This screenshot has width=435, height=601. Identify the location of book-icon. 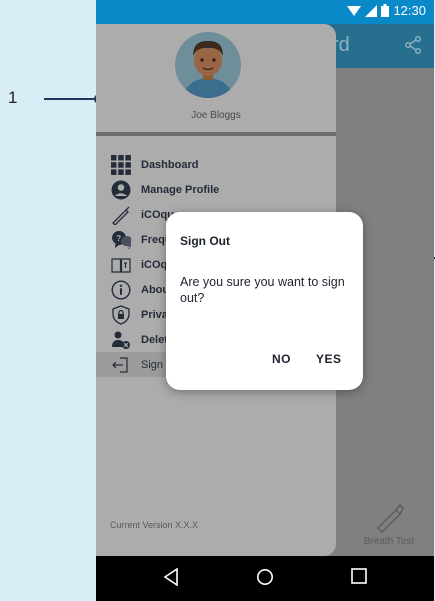
(121, 265).